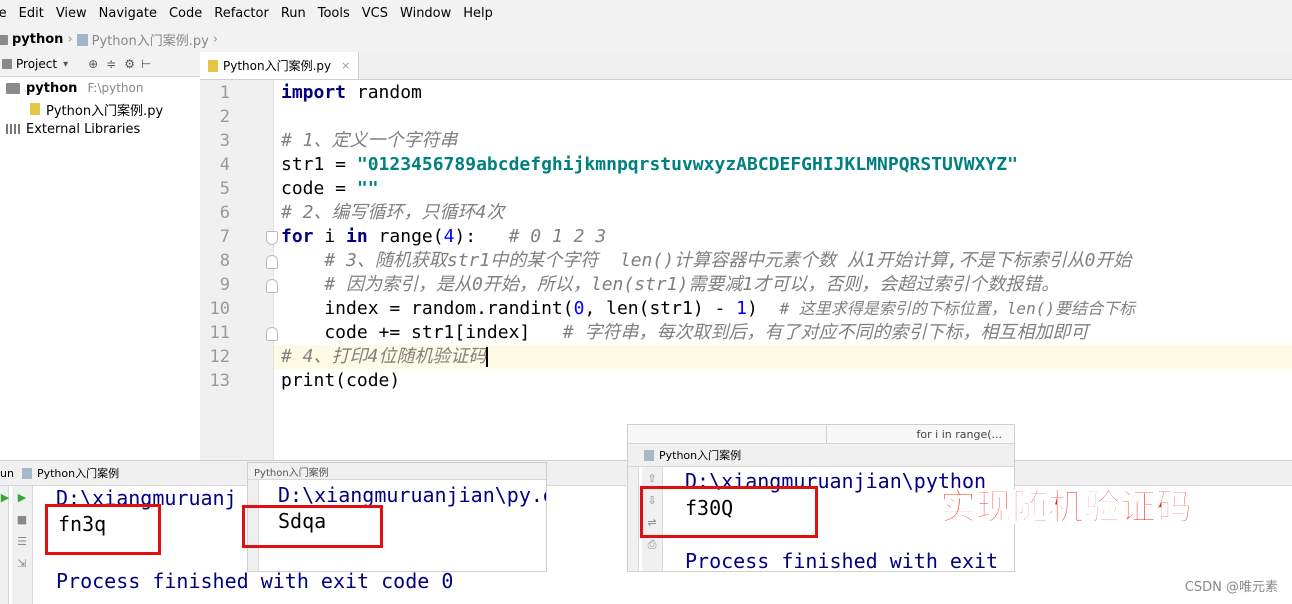 The height and width of the screenshot is (604, 1292). Describe the element at coordinates (330, 236) in the screenshot. I see `code-text: i` at that location.